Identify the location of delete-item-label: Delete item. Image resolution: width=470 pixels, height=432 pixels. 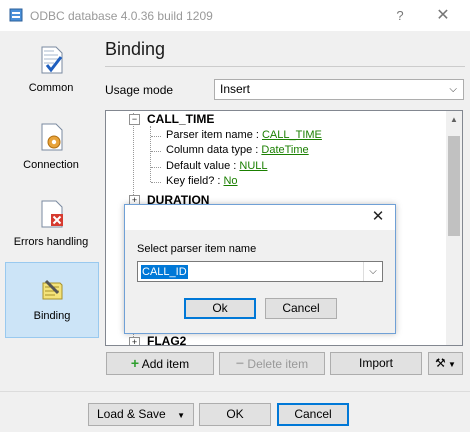
(278, 364).